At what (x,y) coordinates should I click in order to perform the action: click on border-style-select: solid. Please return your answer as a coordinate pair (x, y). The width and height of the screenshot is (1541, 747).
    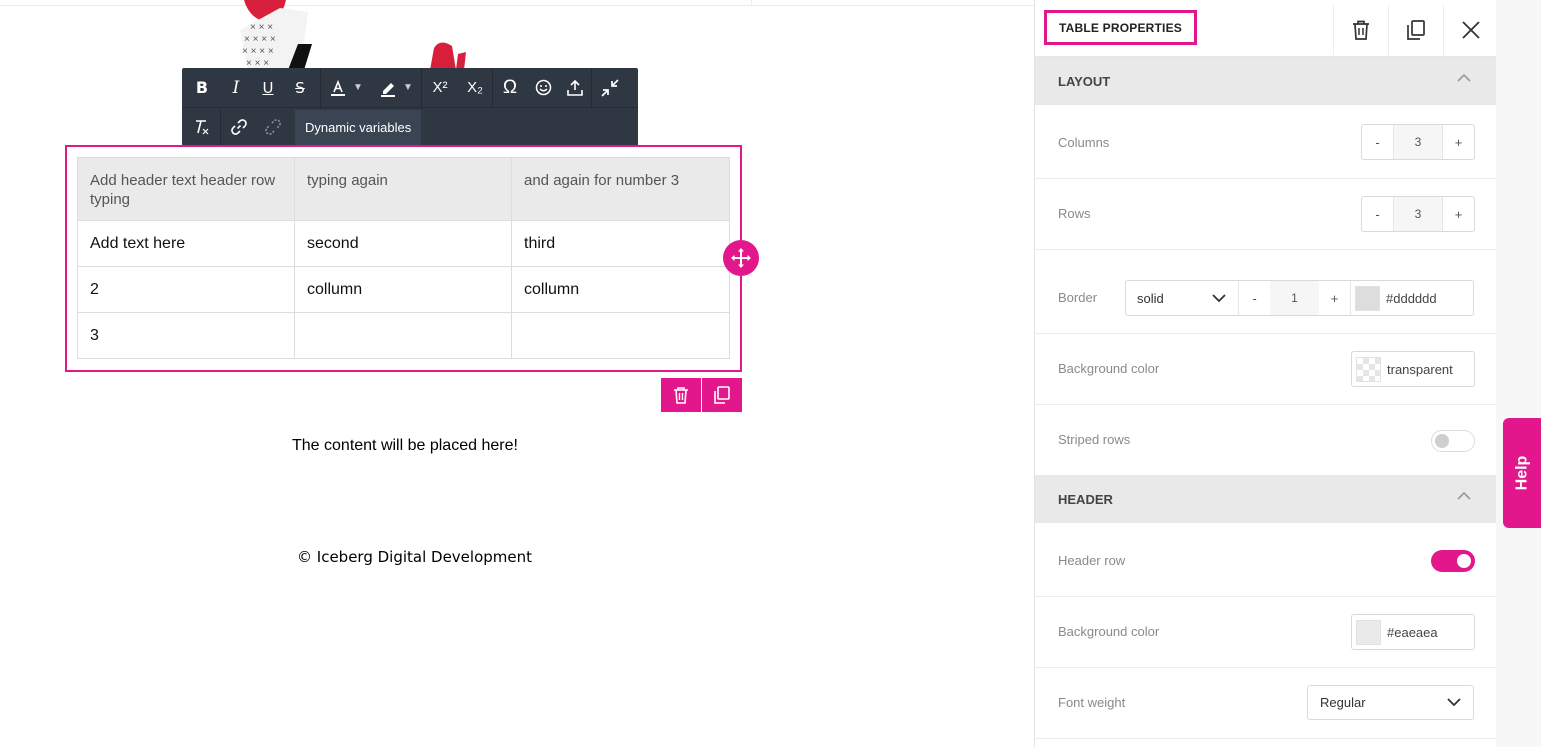
    Looking at the image, I should click on (1182, 298).